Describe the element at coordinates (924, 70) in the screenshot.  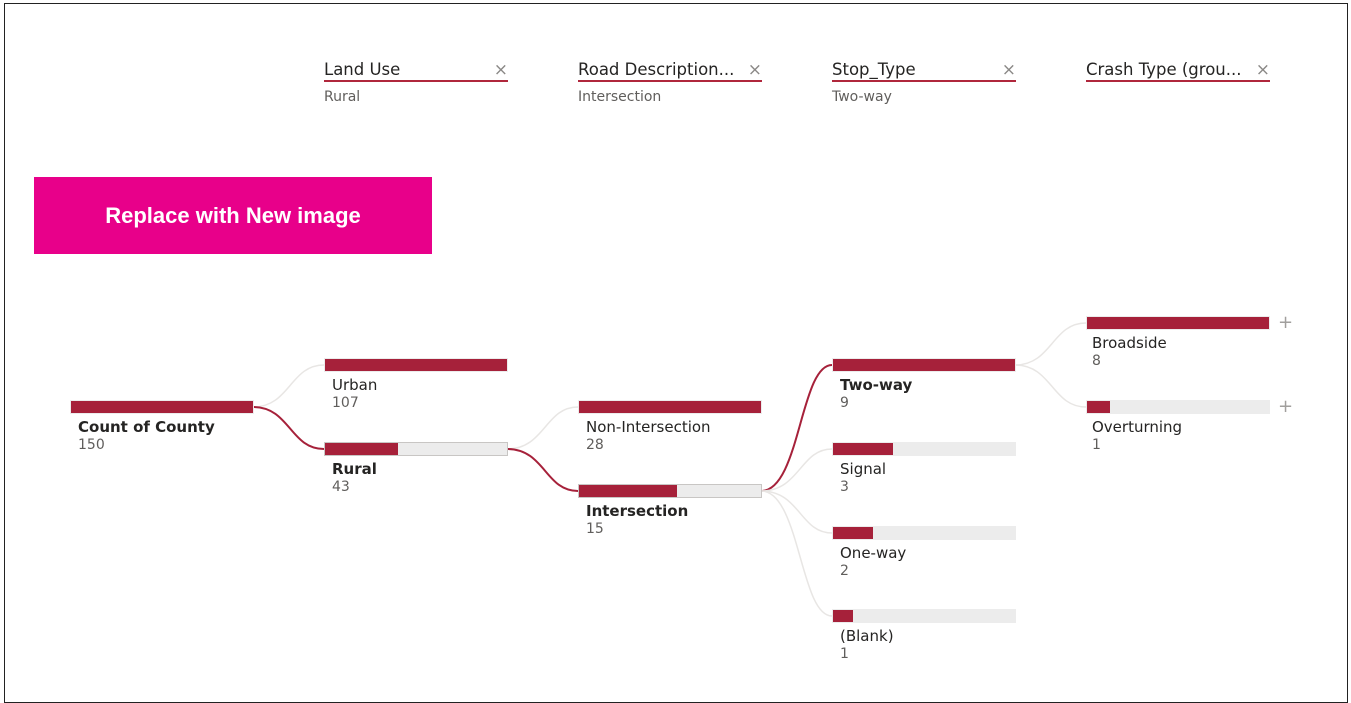
I see `level-title: Stop_Type` at that location.